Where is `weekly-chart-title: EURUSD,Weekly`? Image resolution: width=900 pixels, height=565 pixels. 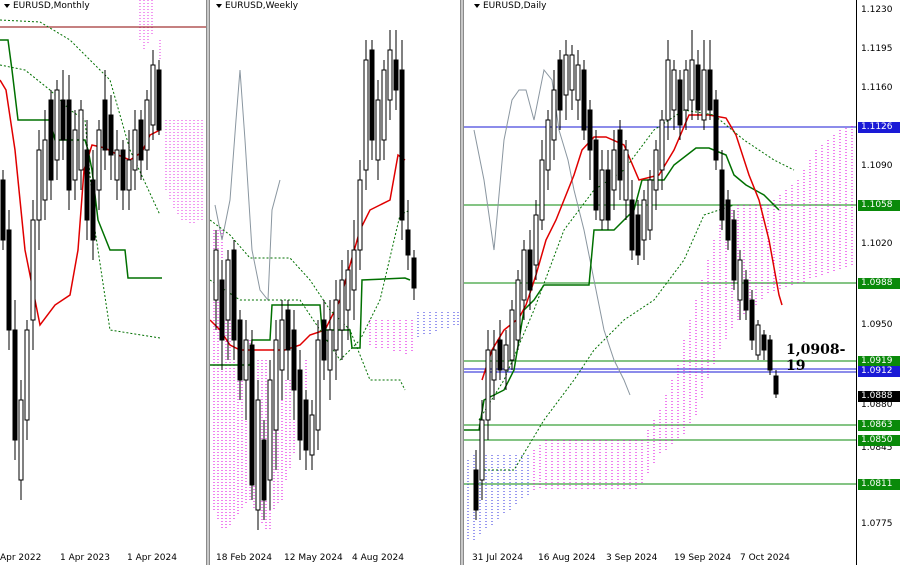
weekly-chart-title: EURUSD,Weekly is located at coordinates (257, 6).